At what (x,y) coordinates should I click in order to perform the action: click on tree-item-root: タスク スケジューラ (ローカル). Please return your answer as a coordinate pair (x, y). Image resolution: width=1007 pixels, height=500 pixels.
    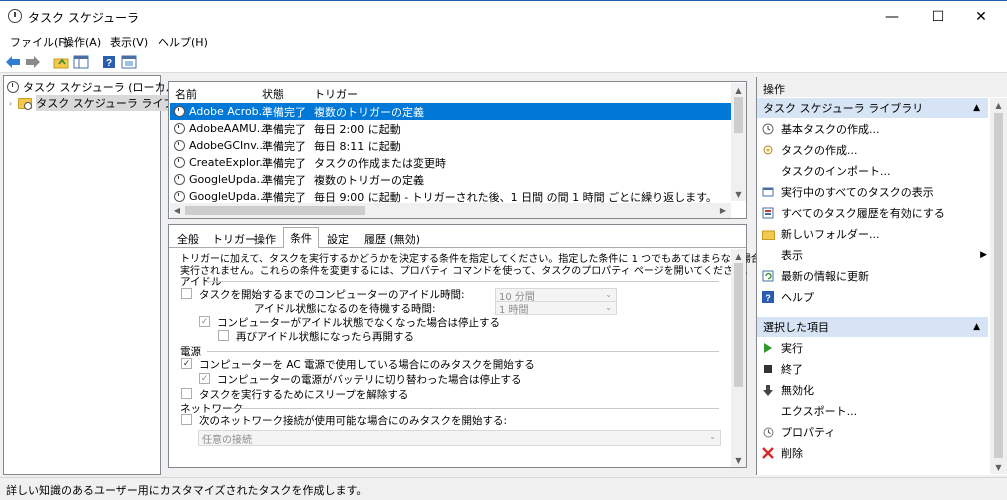
    Looking at the image, I should click on (94, 87).